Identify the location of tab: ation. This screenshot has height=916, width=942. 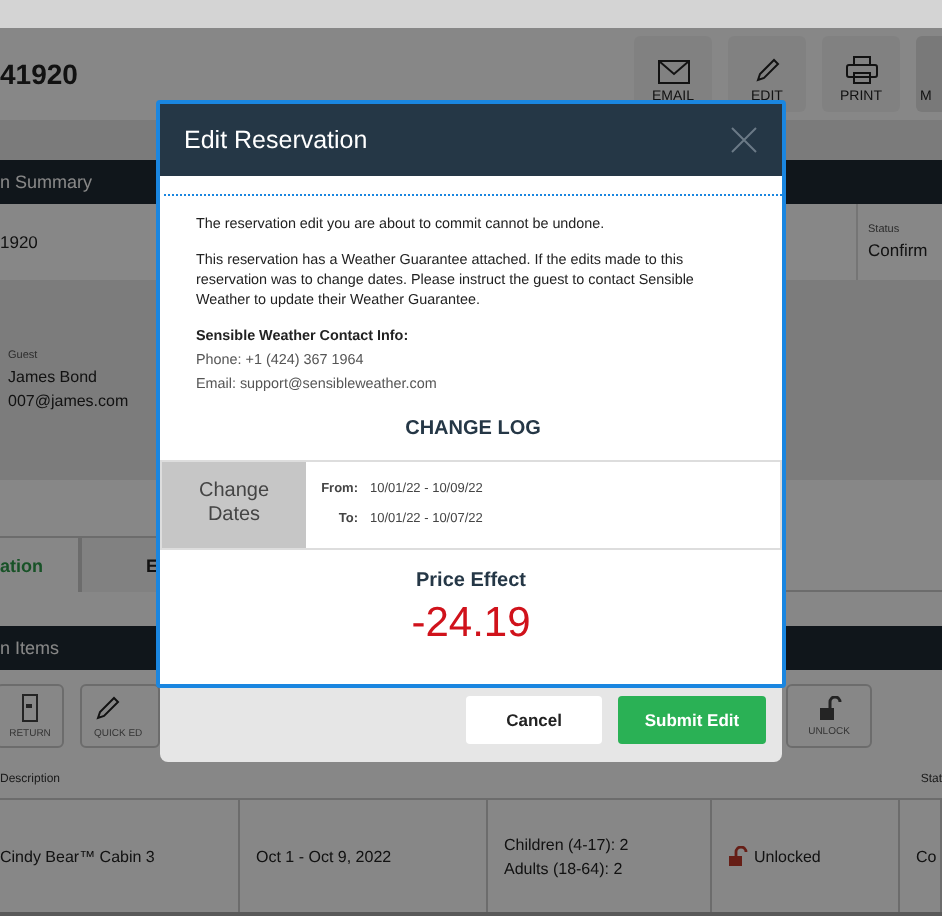
(40, 564).